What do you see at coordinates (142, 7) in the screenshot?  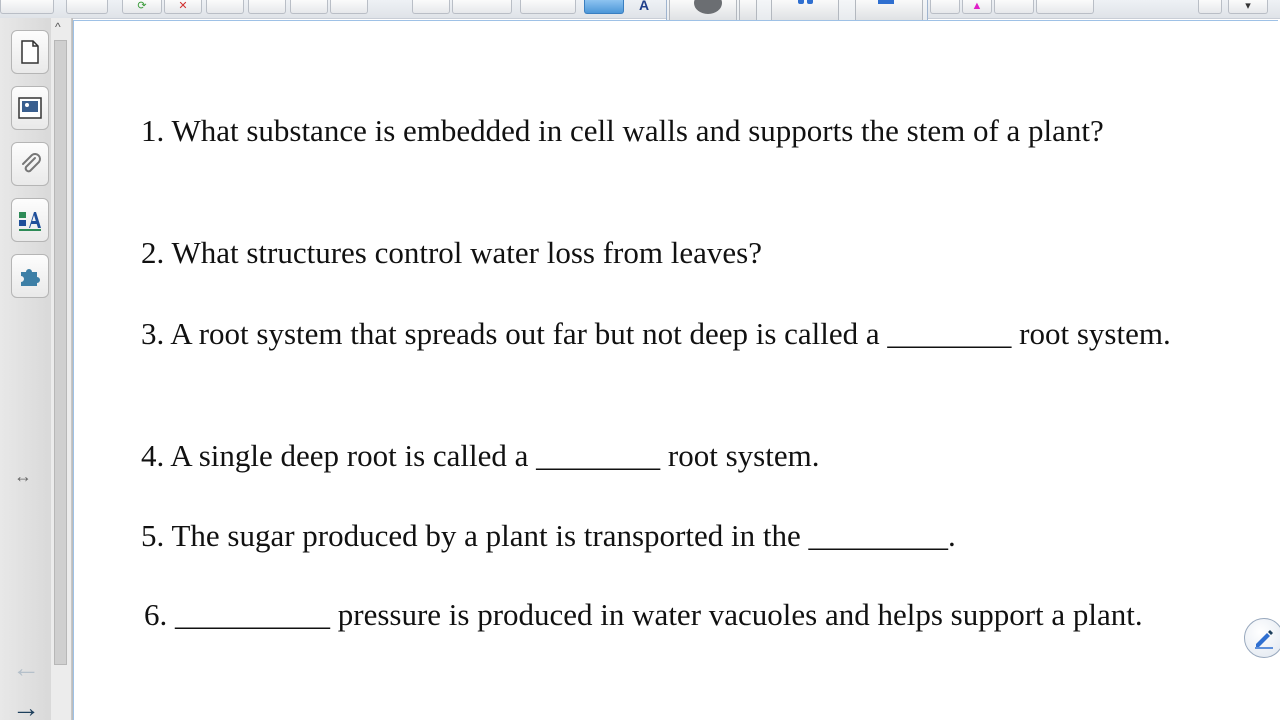 I see `refresh-icon: ⟳` at bounding box center [142, 7].